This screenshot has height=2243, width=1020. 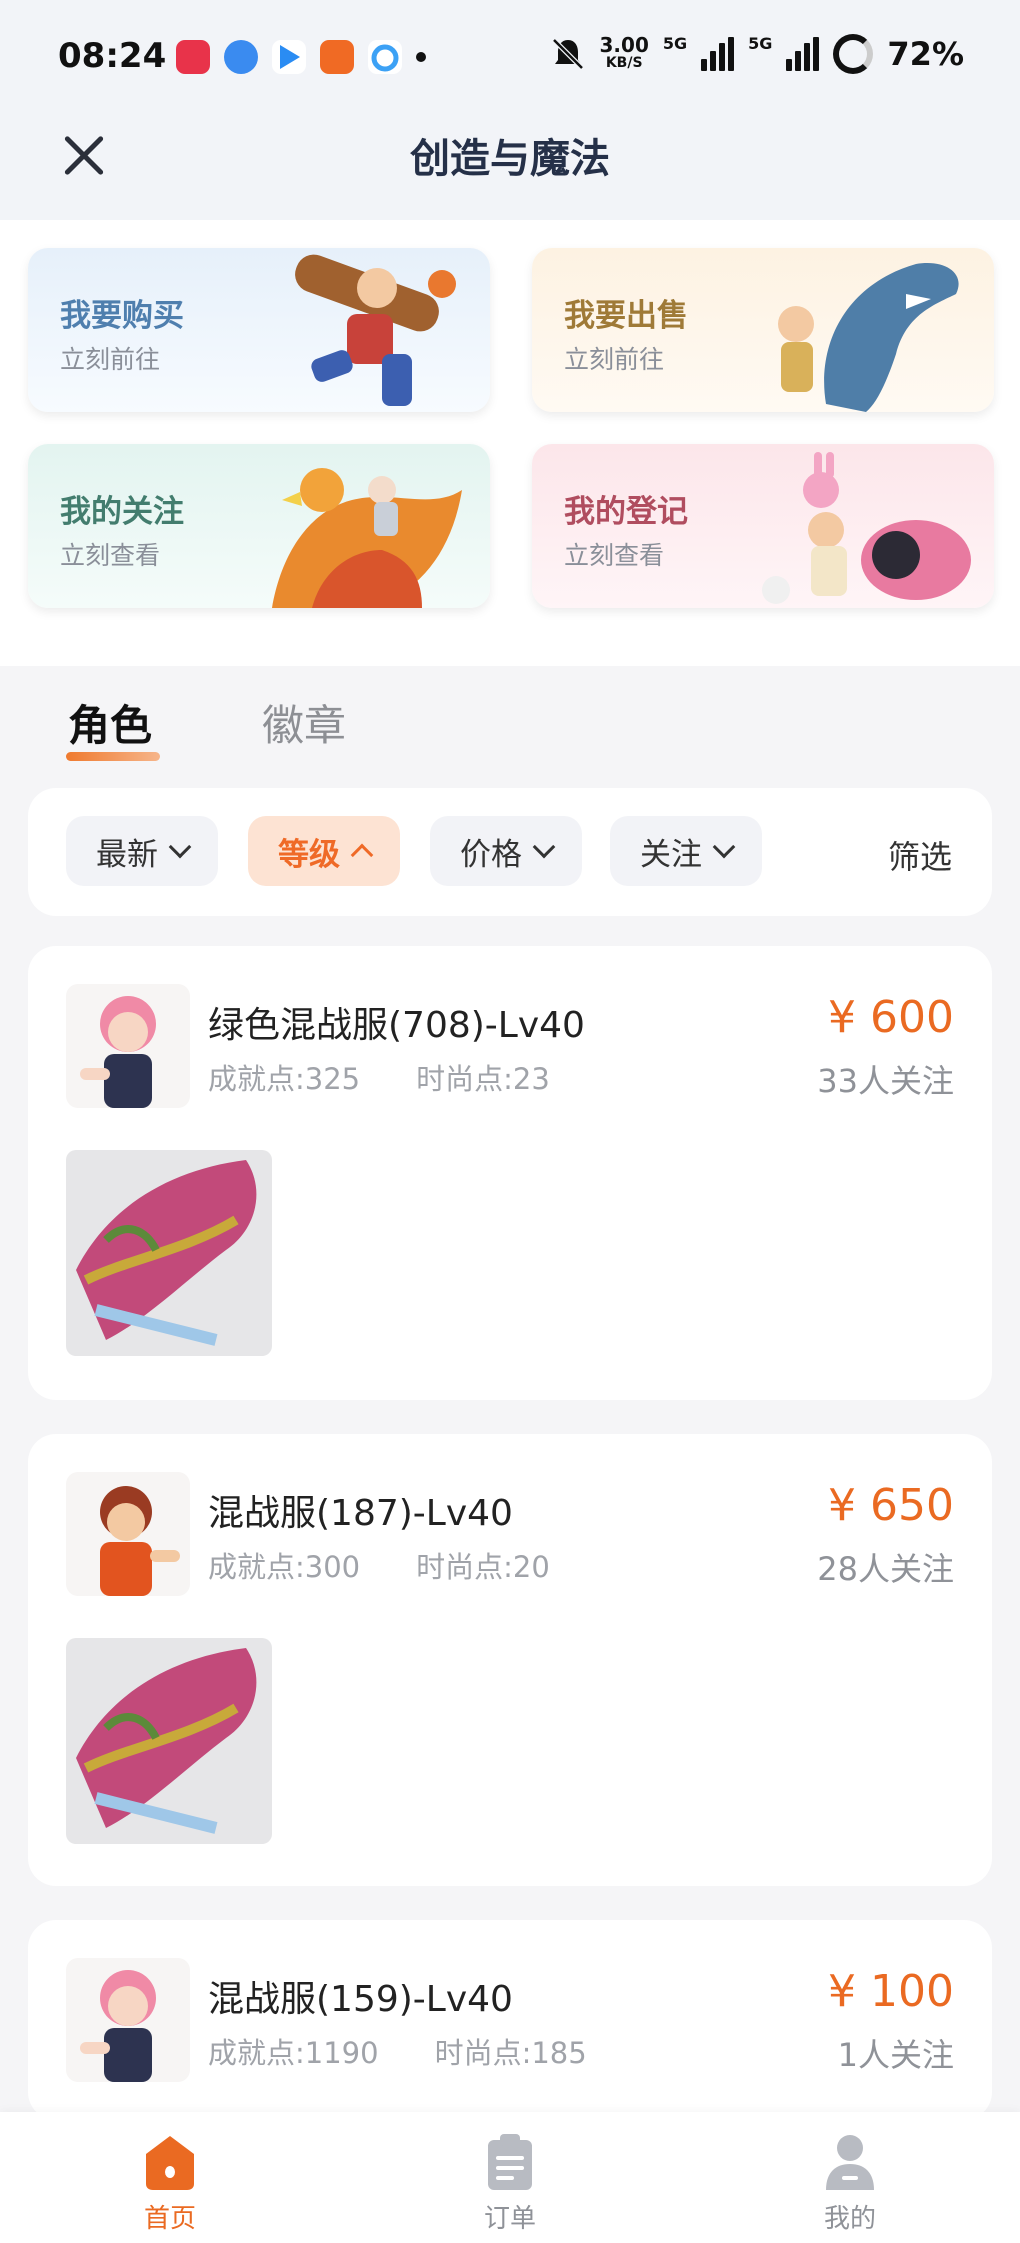 What do you see at coordinates (397, 2051) in the screenshot?
I see `listing-stats: 成就点:1190 时尚点:185` at bounding box center [397, 2051].